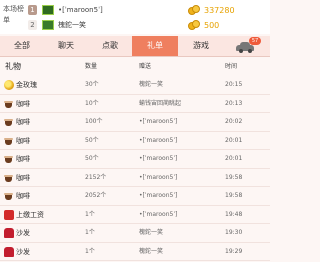  What do you see at coordinates (155, 46) in the screenshot?
I see `tab-gift-list: 礼单` at bounding box center [155, 46].